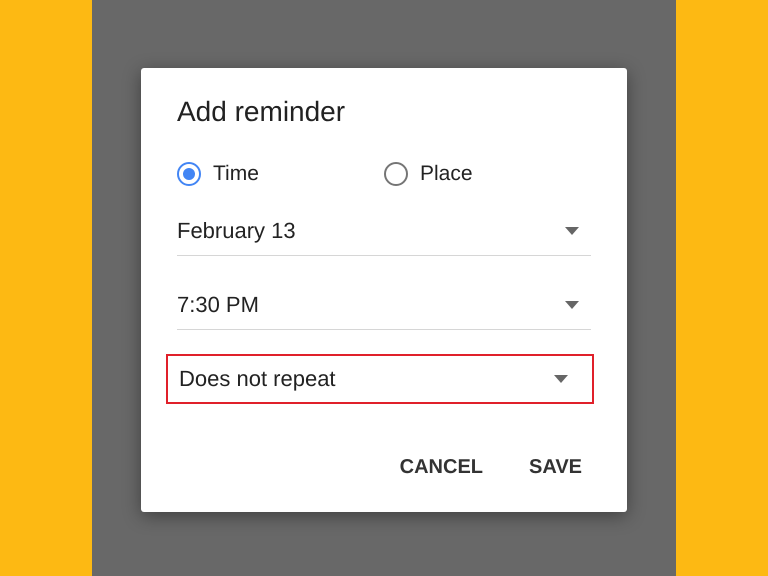  What do you see at coordinates (555, 467) in the screenshot?
I see `dialog-button: SAVE` at bounding box center [555, 467].